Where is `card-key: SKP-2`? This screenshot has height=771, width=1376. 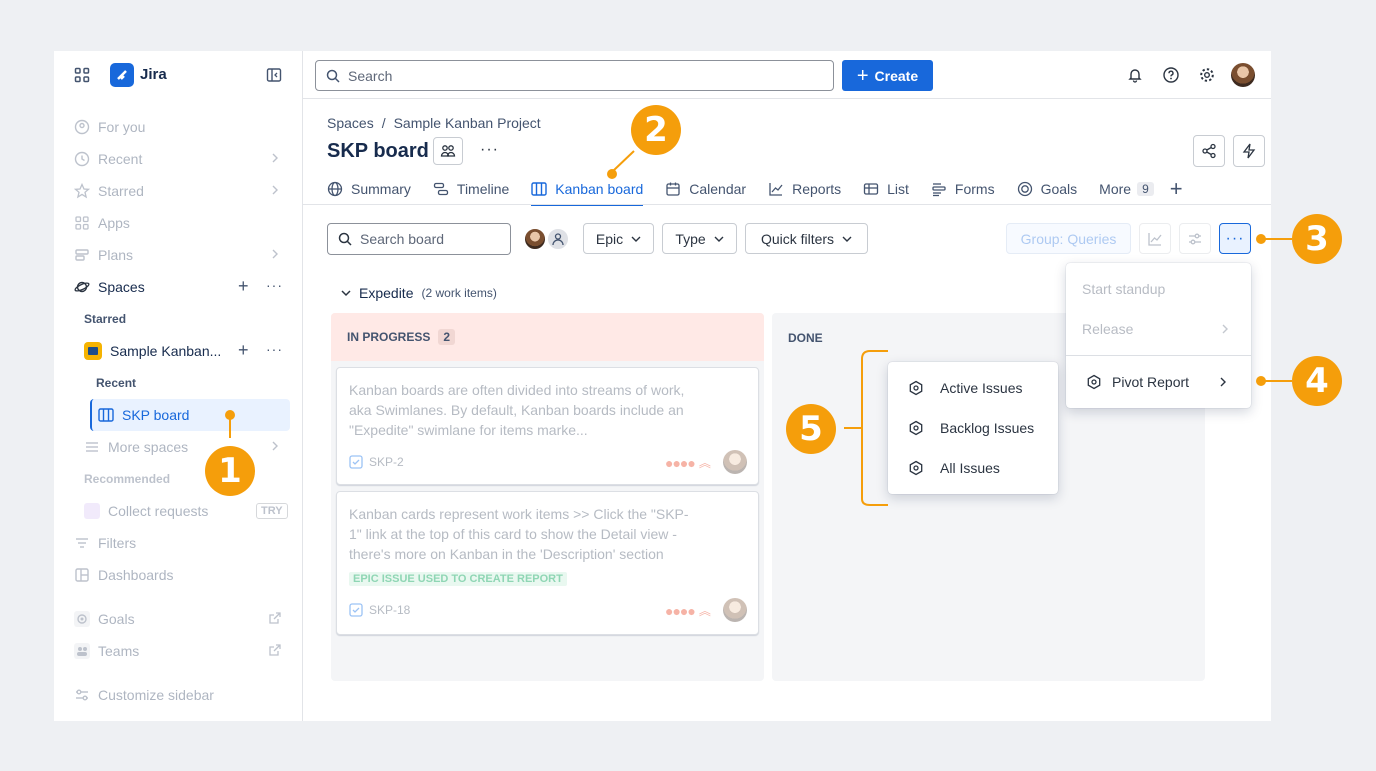
card-key: SKP-2 is located at coordinates (376, 462).